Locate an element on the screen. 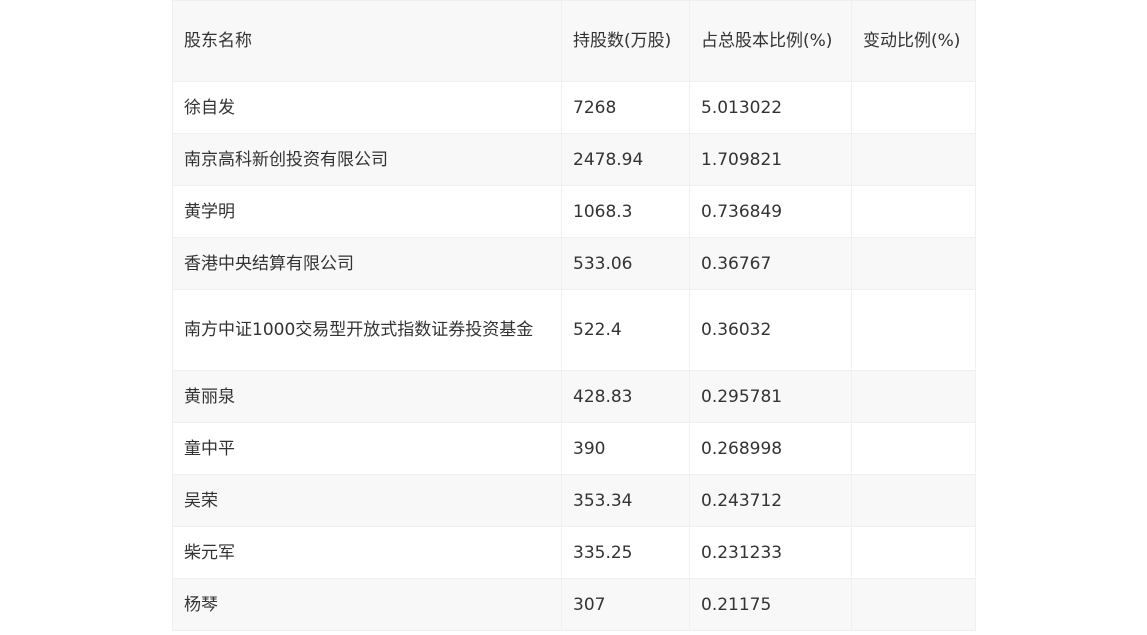 Image resolution: width=1147 pixels, height=635 pixels. cell-shares: 1068.3 is located at coordinates (625, 211).